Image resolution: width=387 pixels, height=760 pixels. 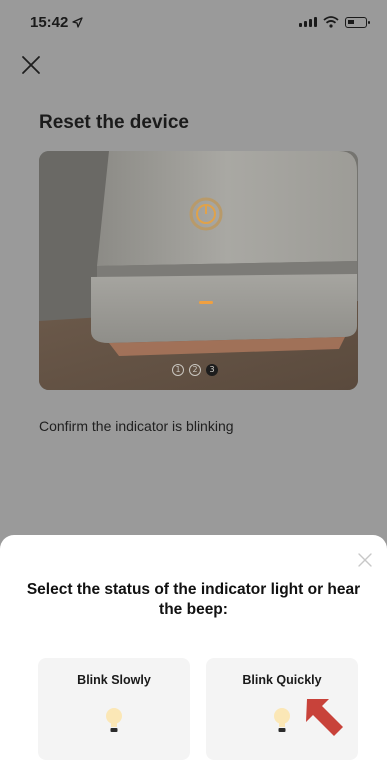 I want to click on location-arrow-icon, so click(x=78, y=22).